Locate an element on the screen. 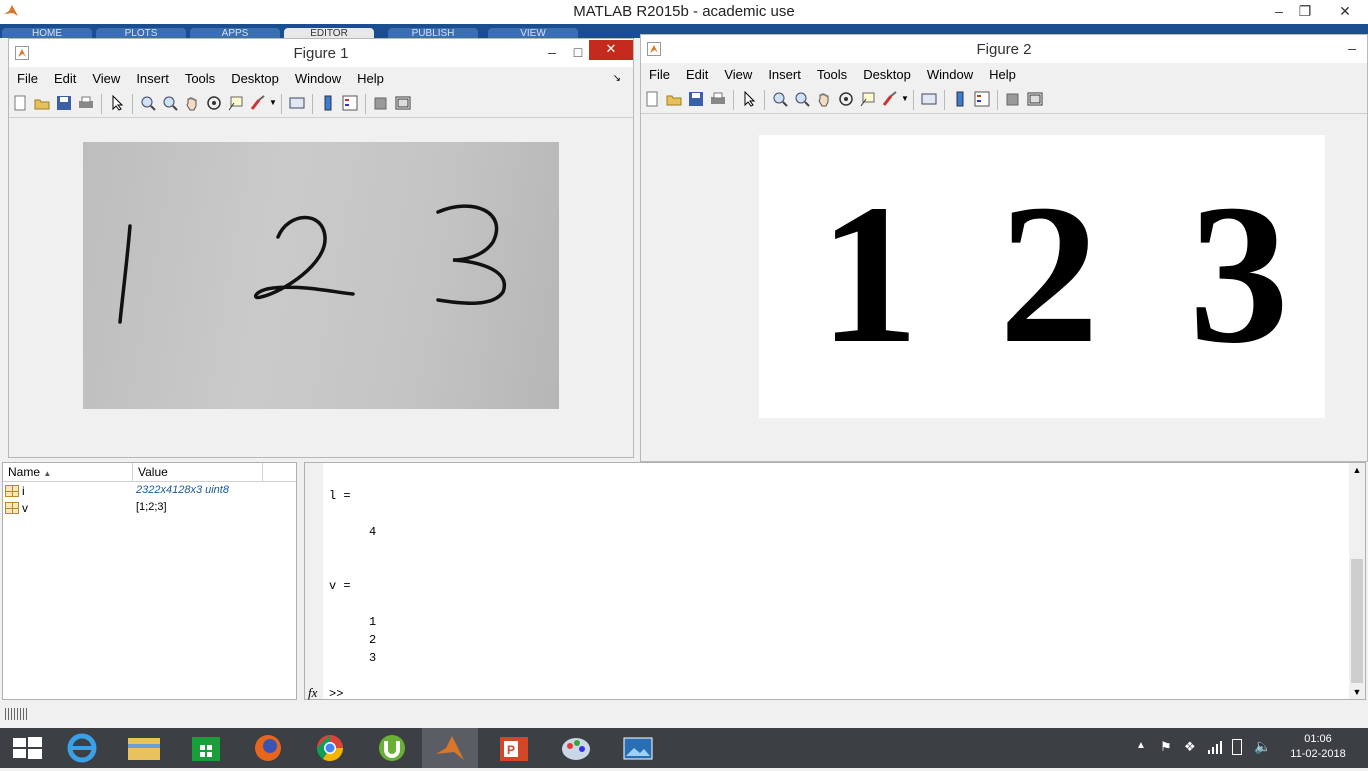 This screenshot has width=1368, height=771. network-signal-icon is located at coordinates (1215, 747).